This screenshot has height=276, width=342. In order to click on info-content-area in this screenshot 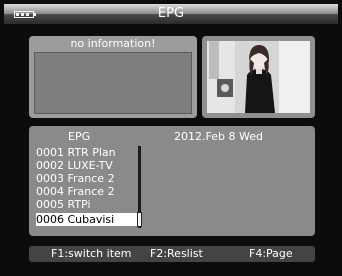, I will do `click(113, 83)`.